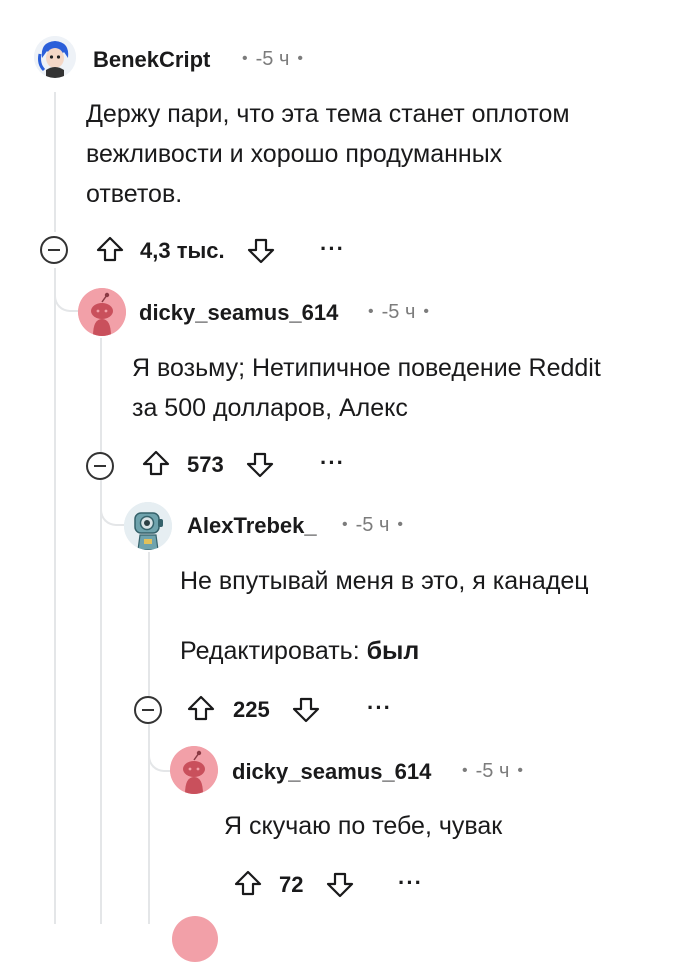 The image size is (700, 962). What do you see at coordinates (393, 651) in the screenshot?
I see `edit-text: был` at bounding box center [393, 651].